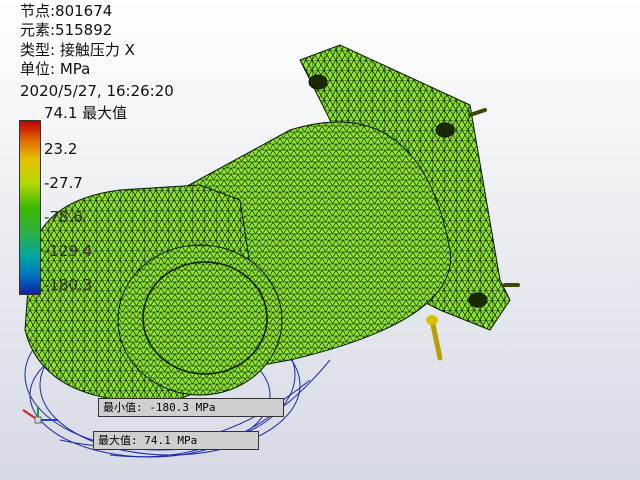  I want to click on legend-tick: 23.2, so click(61, 149).